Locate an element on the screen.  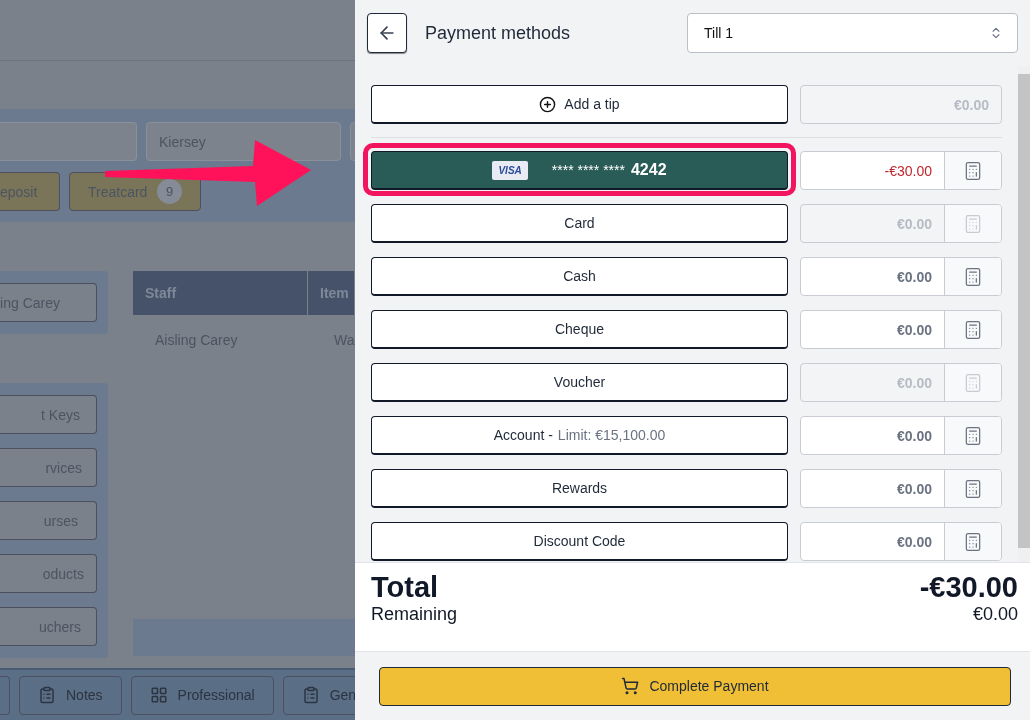
amount-field: -€30.00 is located at coordinates (901, 170).